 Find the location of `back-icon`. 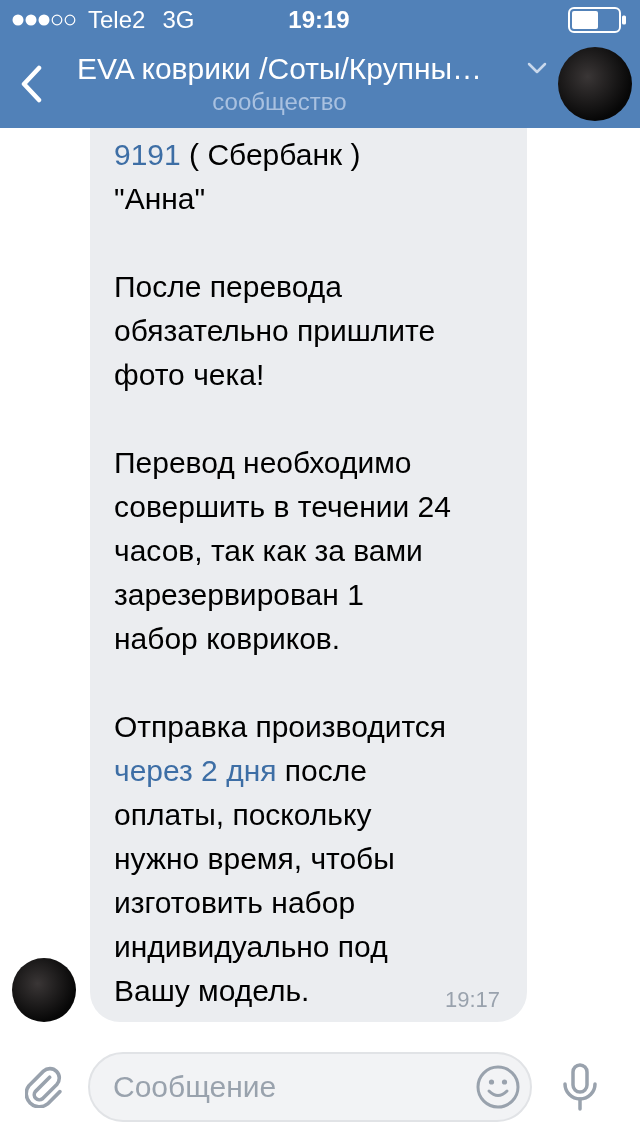

back-icon is located at coordinates (31, 84).